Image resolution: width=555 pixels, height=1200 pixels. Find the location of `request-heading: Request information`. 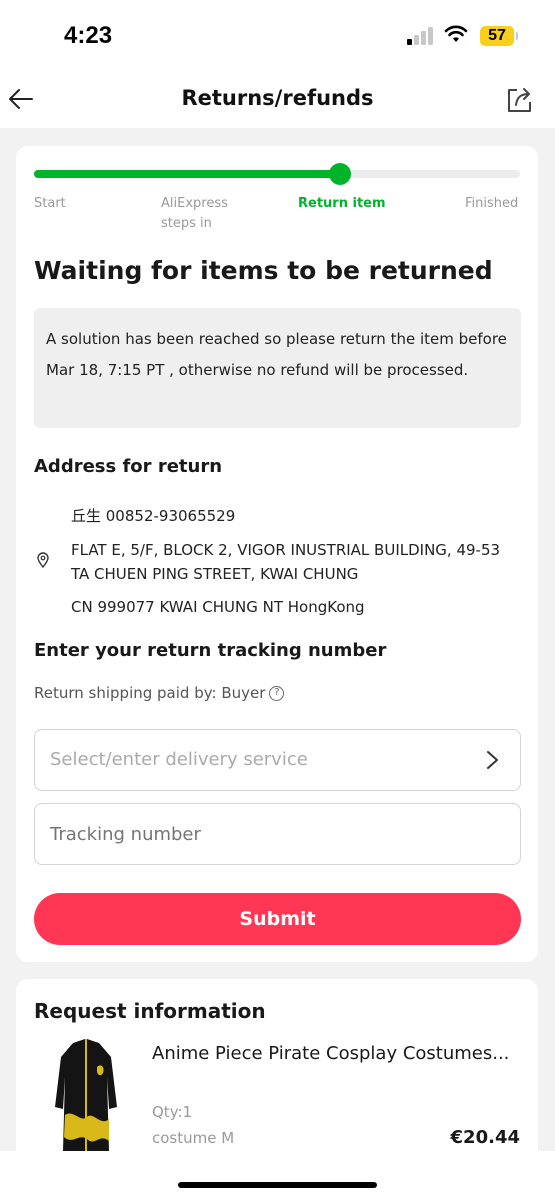

request-heading: Request information is located at coordinates (150, 1011).